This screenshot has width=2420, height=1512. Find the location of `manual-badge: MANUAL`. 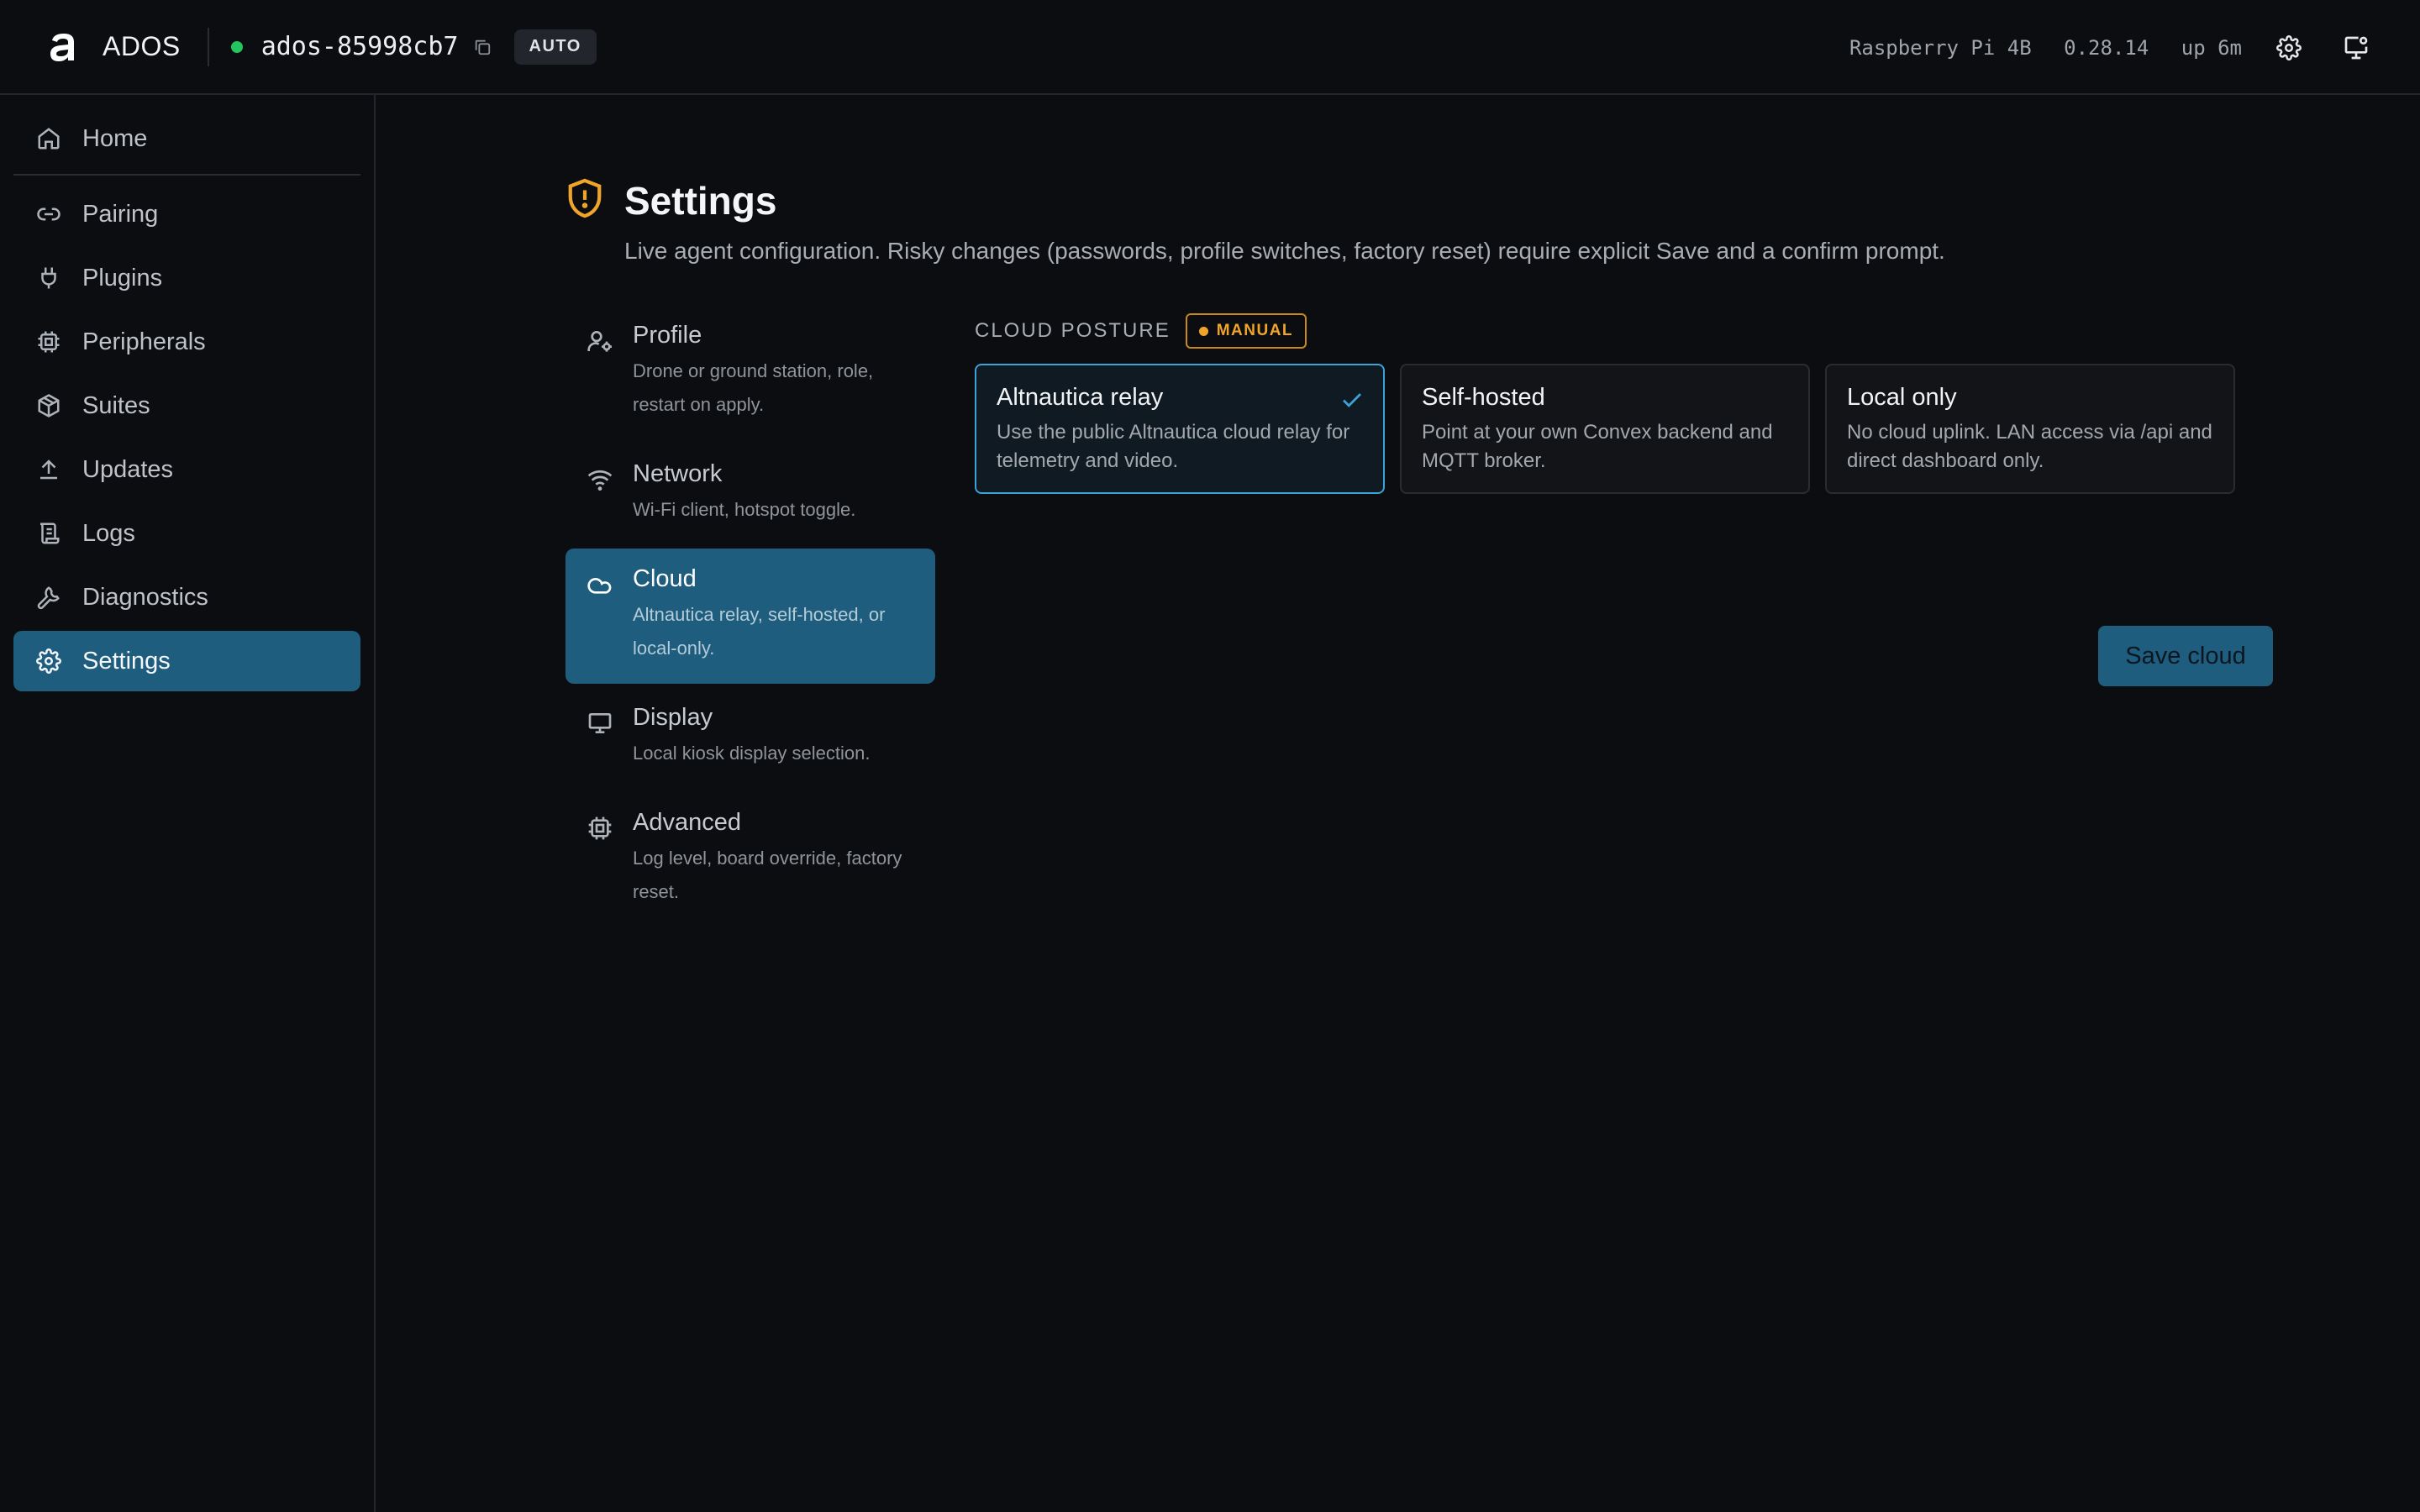

manual-badge: MANUAL is located at coordinates (1246, 331).